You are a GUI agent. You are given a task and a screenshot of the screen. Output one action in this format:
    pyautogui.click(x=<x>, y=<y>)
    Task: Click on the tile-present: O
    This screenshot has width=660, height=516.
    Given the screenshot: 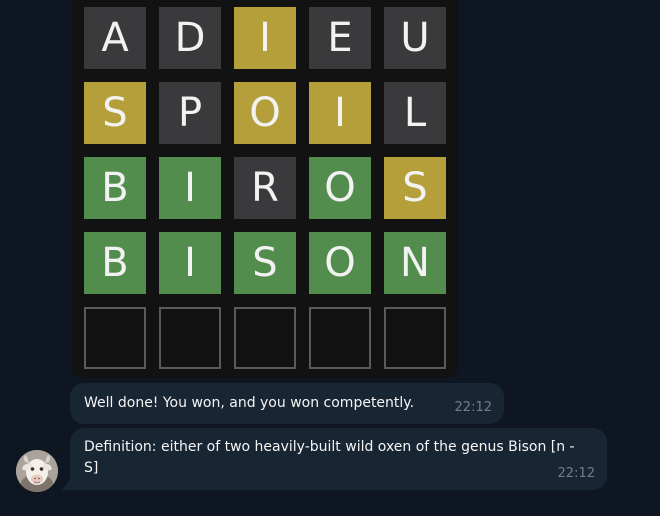 What is the action you would take?
    pyautogui.click(x=265, y=113)
    